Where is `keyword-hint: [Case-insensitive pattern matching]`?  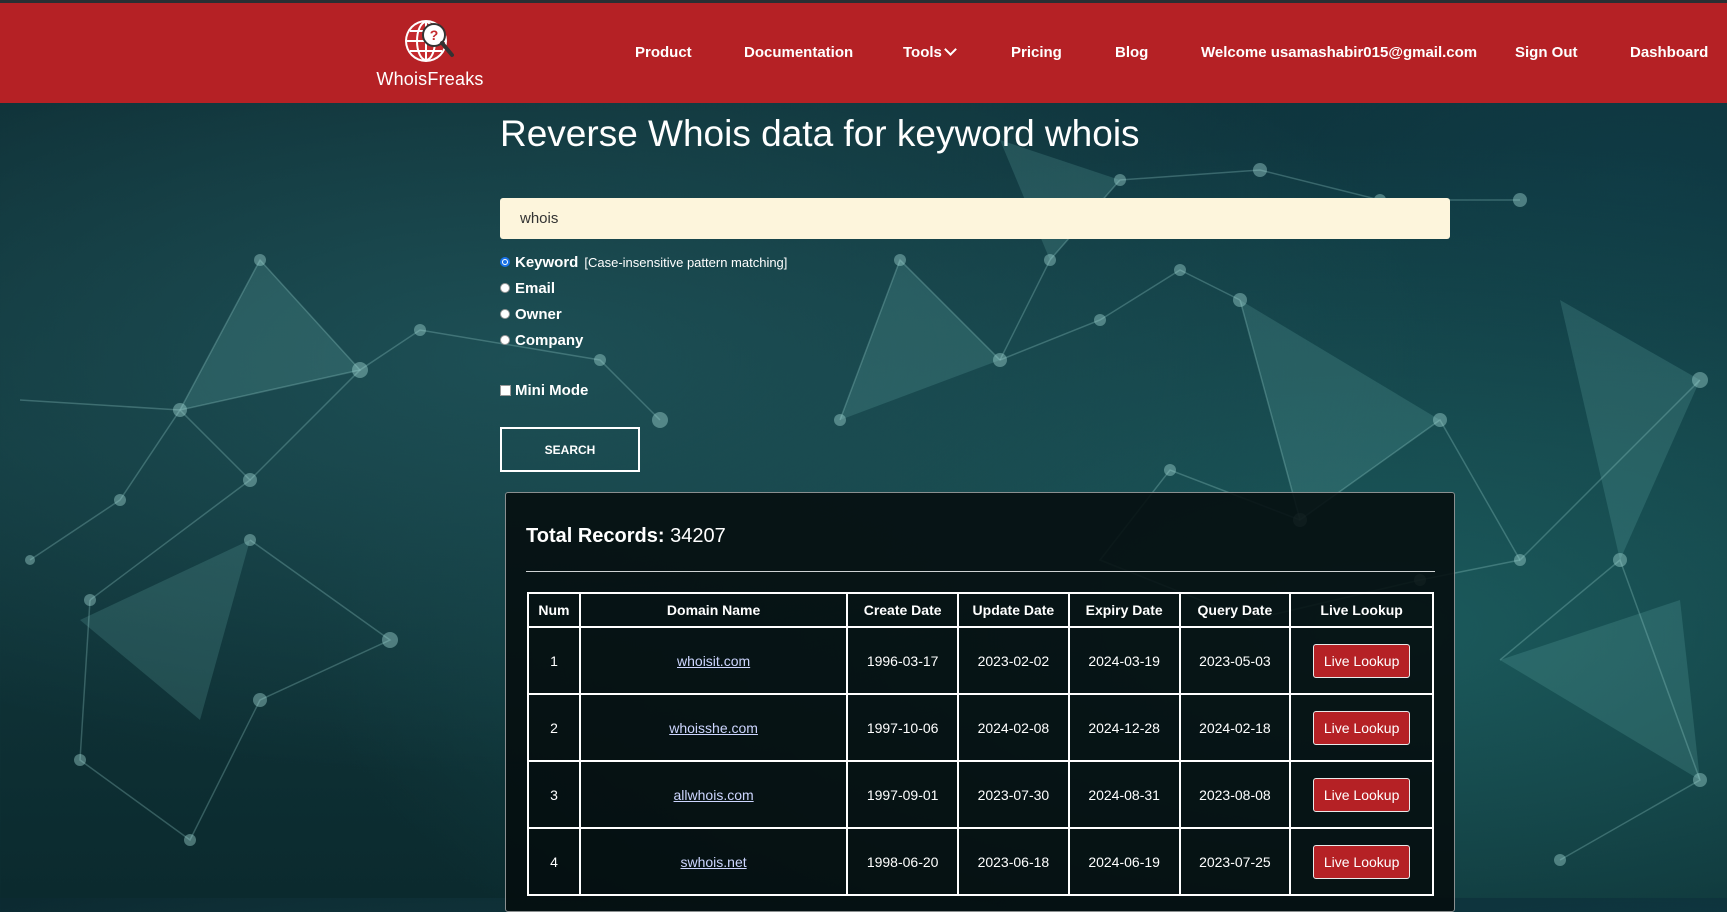
keyword-hint: [Case-insensitive pattern matching] is located at coordinates (686, 262).